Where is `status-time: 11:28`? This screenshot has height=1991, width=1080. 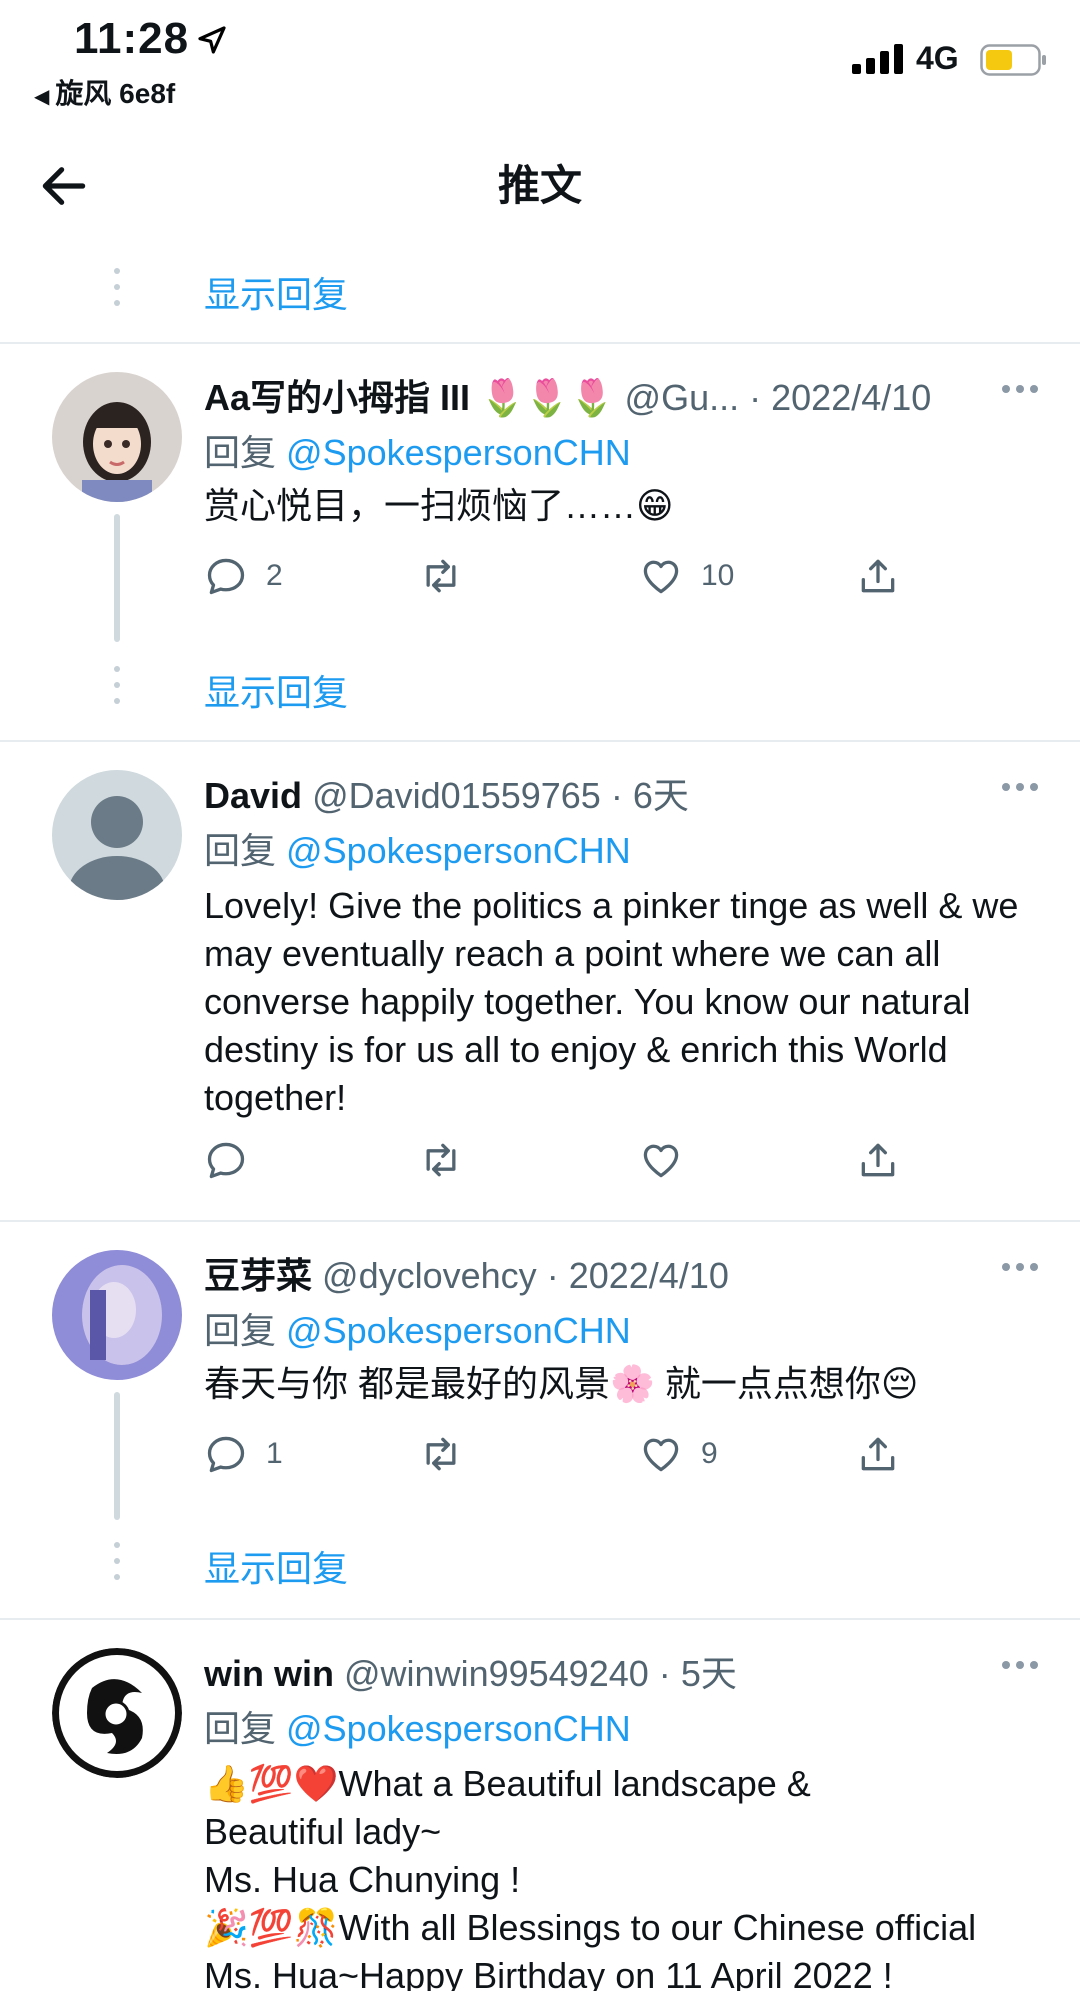
status-time: 11:28 is located at coordinates (132, 38).